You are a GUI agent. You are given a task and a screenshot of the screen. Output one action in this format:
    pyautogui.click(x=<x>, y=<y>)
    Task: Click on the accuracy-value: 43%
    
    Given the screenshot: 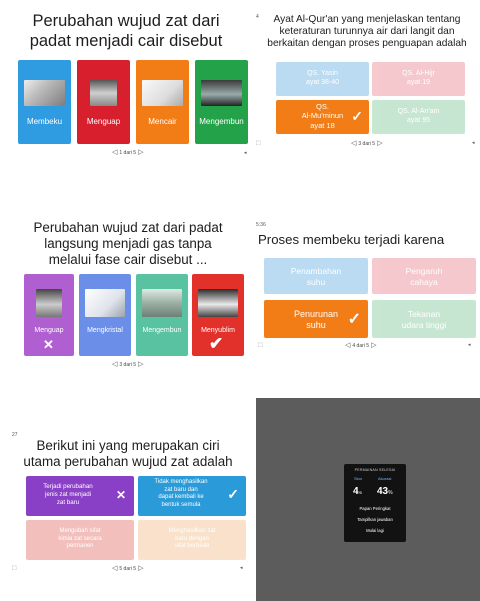 What is the action you would take?
    pyautogui.click(x=385, y=490)
    